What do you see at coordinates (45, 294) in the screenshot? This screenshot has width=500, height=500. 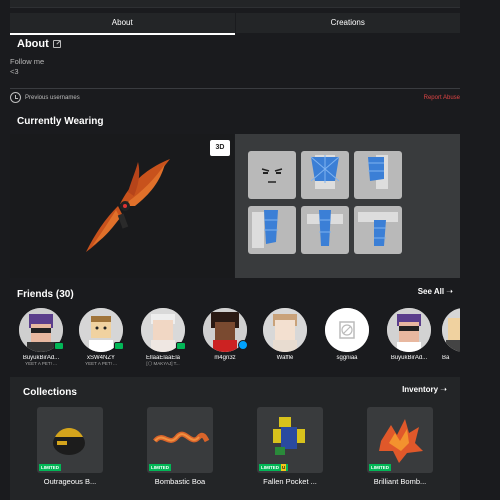 I see `friends-title: Friends (30)` at bounding box center [45, 294].